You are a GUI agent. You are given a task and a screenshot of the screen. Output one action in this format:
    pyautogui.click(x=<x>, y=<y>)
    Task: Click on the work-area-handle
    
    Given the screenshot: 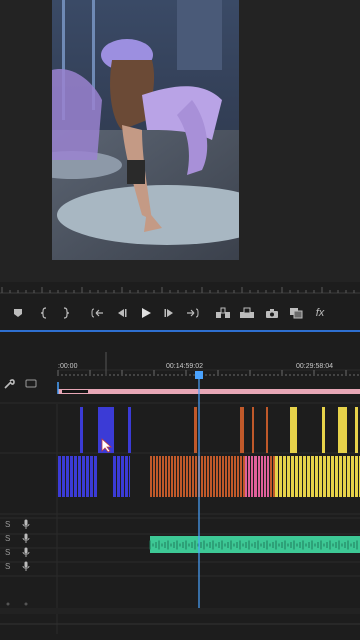 What is the action you would take?
    pyautogui.click(x=75, y=391)
    